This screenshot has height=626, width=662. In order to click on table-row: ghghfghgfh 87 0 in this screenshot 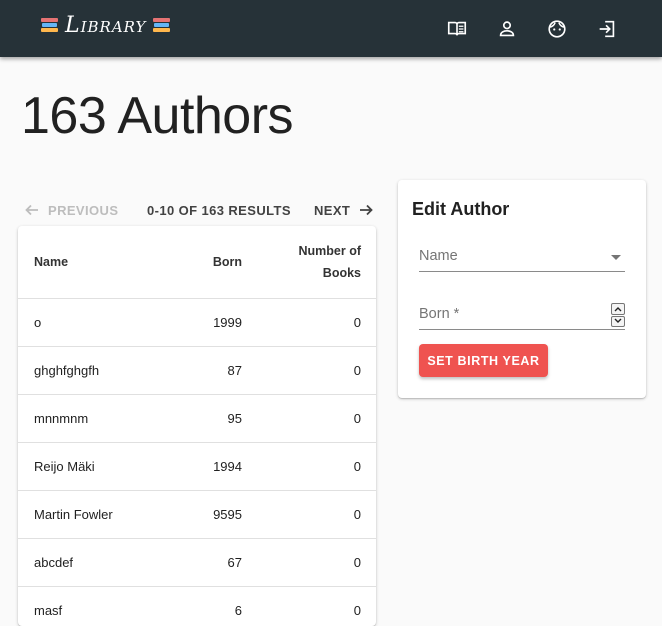, I will do `click(197, 370)`.